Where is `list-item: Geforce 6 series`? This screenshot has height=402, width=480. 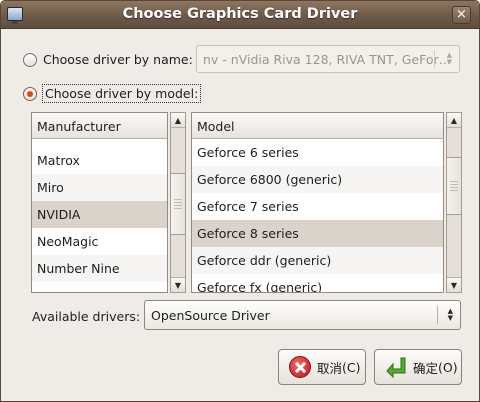 list-item: Geforce 6 series is located at coordinates (317, 152).